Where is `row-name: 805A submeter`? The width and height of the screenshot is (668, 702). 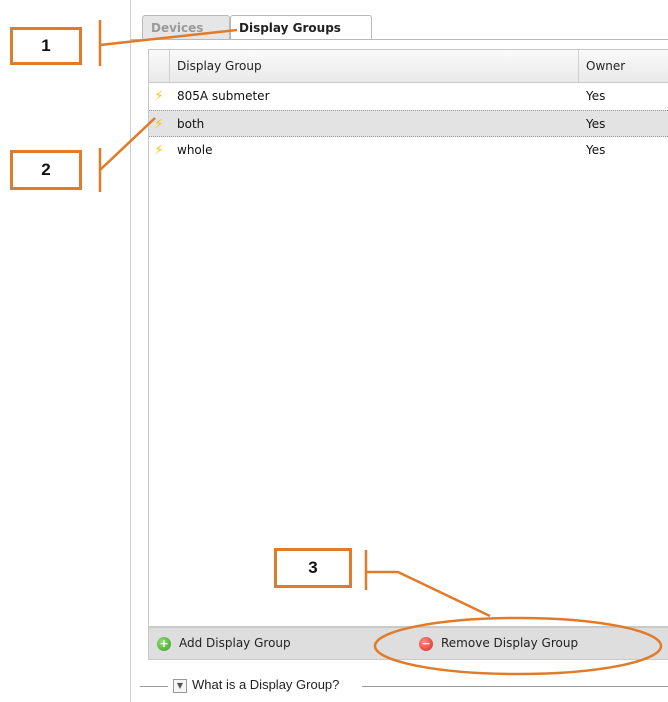
row-name: 805A submeter is located at coordinates (223, 96).